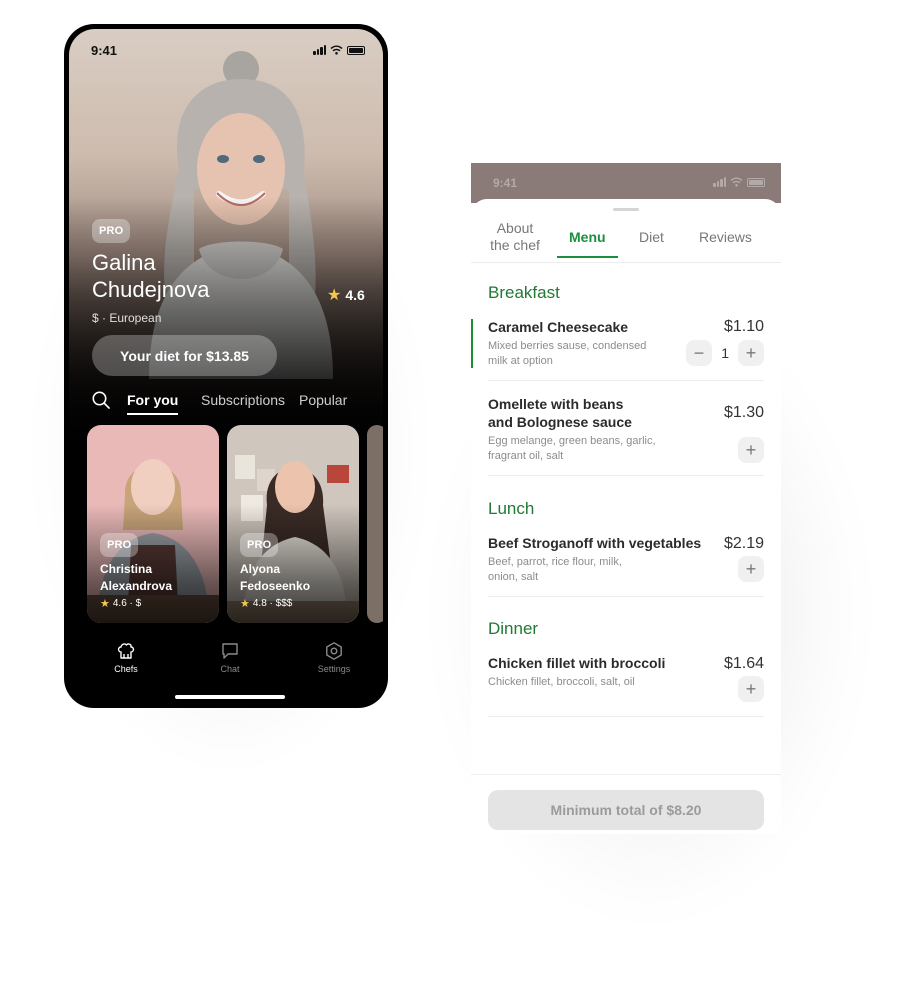 This screenshot has height=981, width=897. I want to click on minimum-total-button: Minimum total of $8.20, so click(626, 810).